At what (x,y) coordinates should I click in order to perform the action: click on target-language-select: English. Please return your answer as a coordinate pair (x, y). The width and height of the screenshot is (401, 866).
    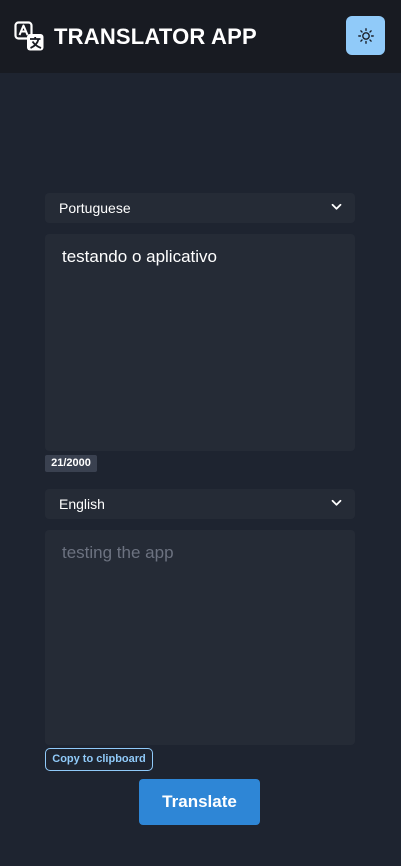
    Looking at the image, I should click on (200, 504).